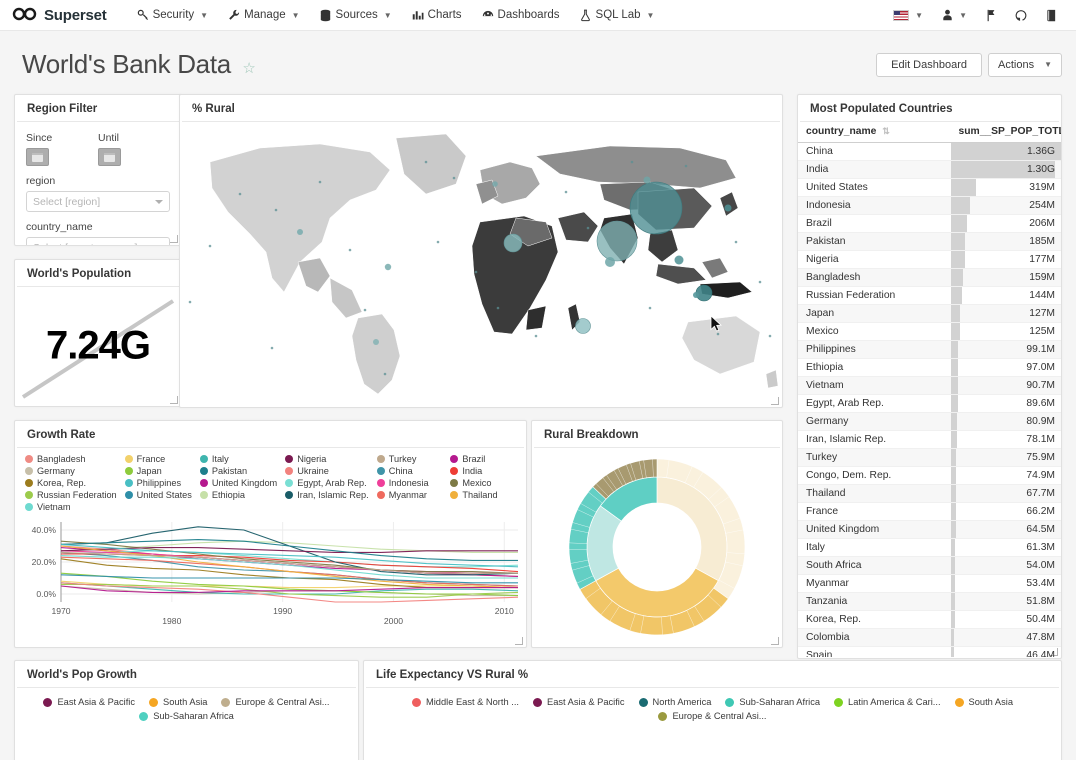  What do you see at coordinates (238, 459) in the screenshot?
I see `legend-item: Italy` at bounding box center [238, 459].